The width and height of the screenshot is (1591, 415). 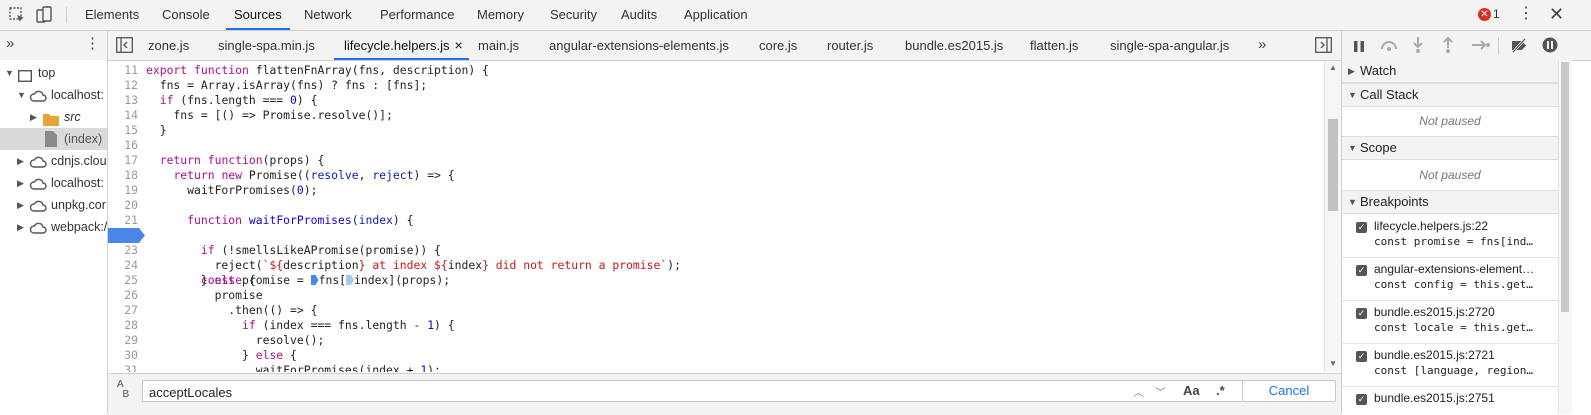 What do you see at coordinates (123, 190) in the screenshot?
I see `line-number: 19` at bounding box center [123, 190].